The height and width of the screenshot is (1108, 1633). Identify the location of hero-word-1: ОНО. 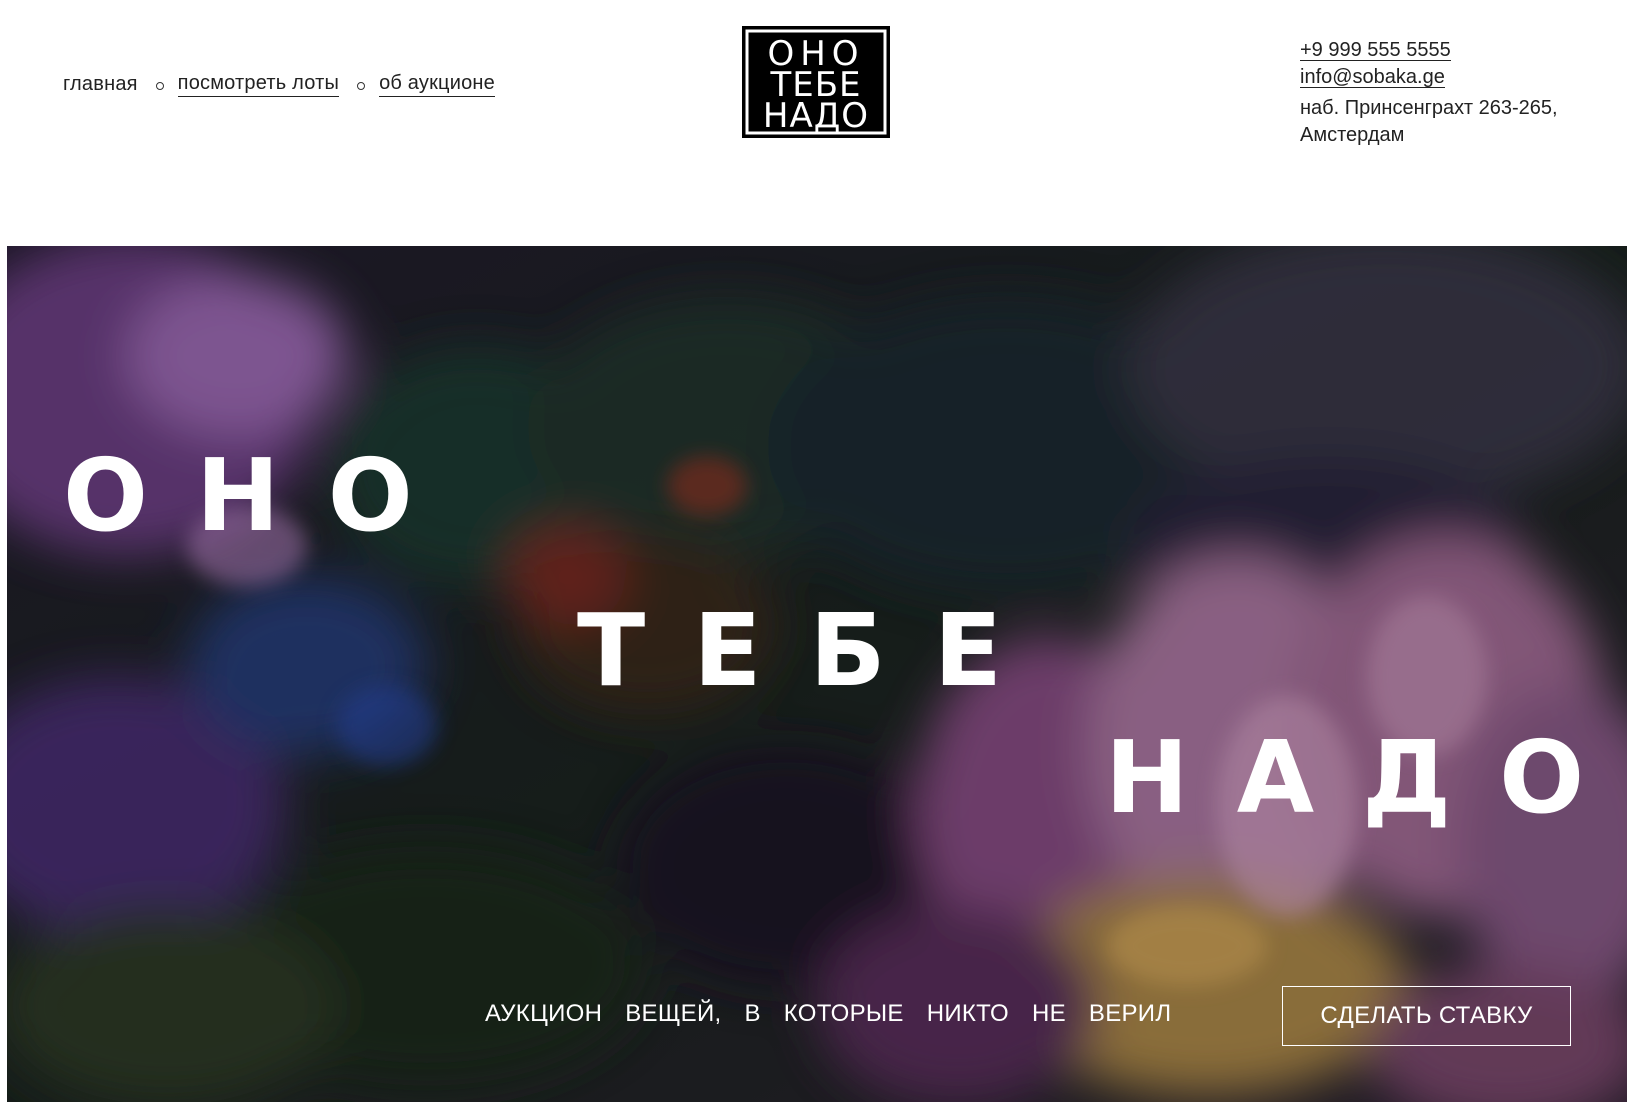
(262, 495).